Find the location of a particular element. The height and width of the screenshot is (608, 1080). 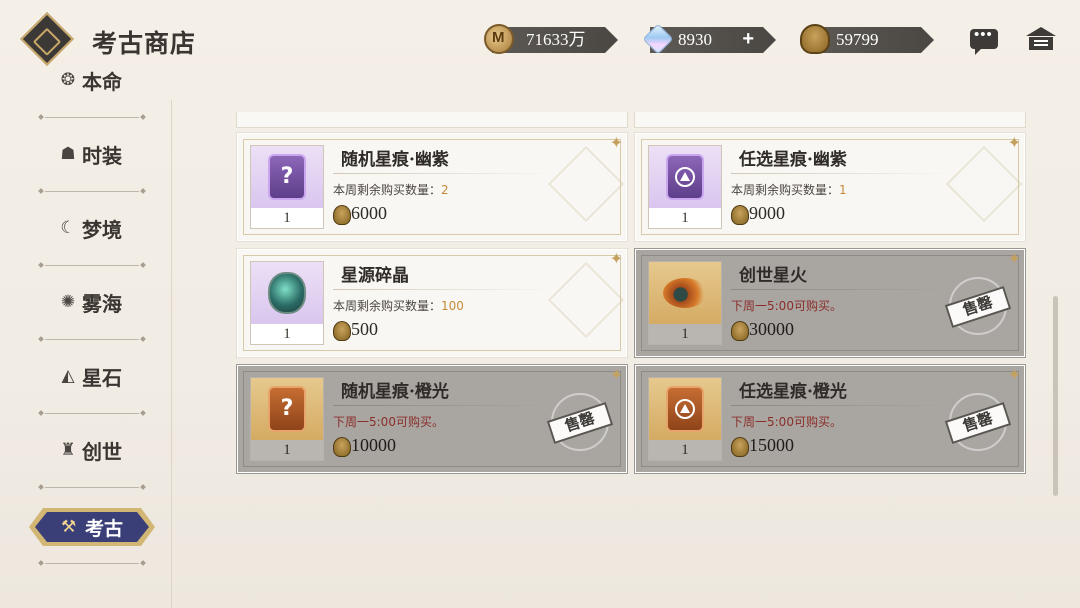

shop-item-card: ✦ 1 创世星火 下周一5:00可购买。 30000 售罄 is located at coordinates (830, 303).